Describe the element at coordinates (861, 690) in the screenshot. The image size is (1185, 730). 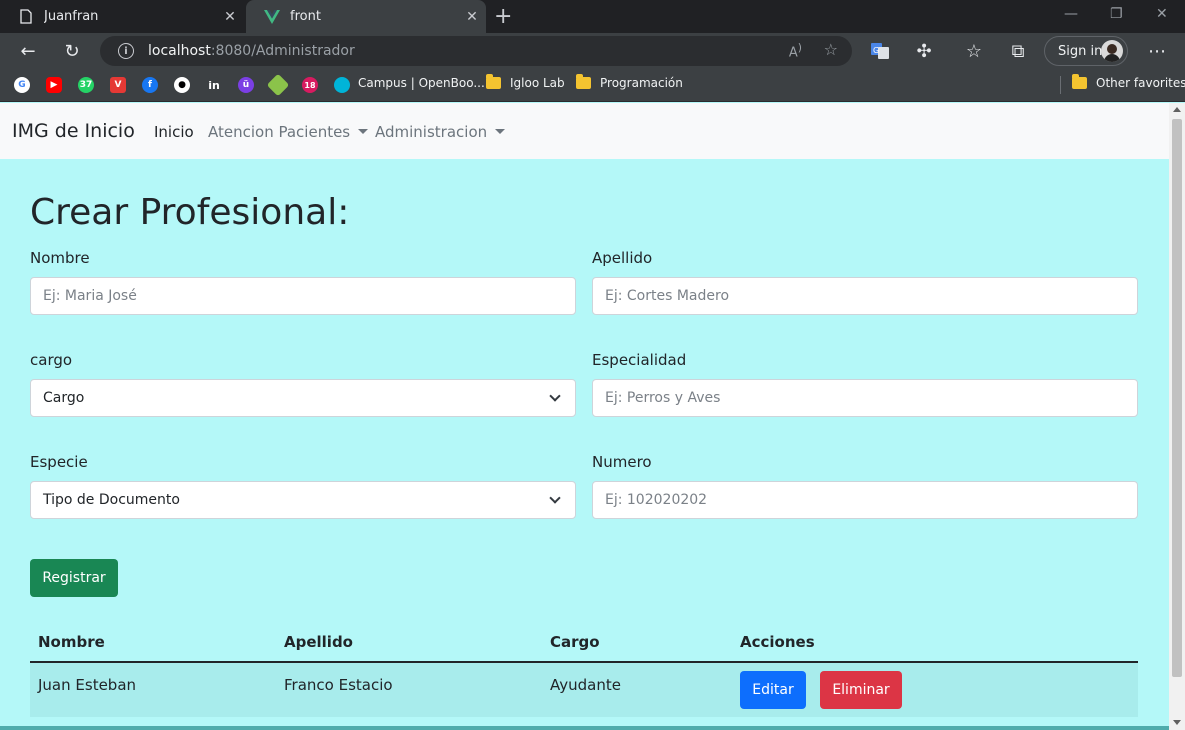
I see `eliminar-button: Eliminar` at that location.